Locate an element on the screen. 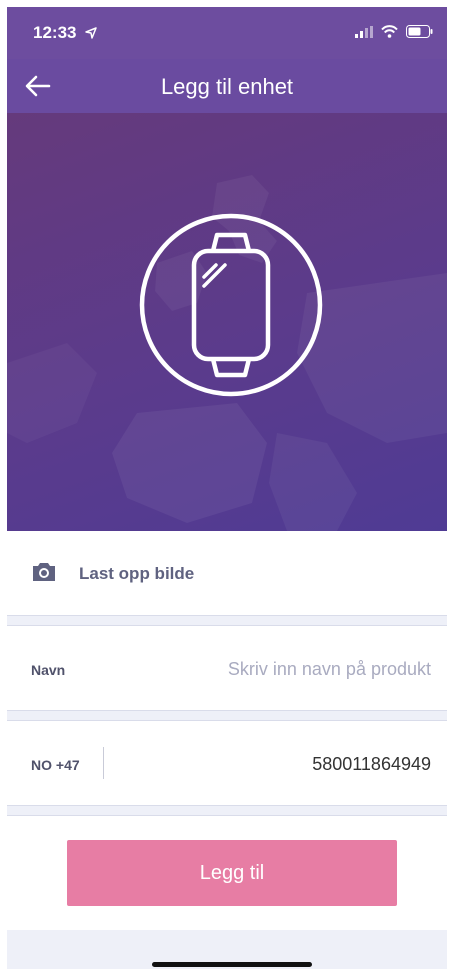  name-field-row: Navn is located at coordinates (227, 668).